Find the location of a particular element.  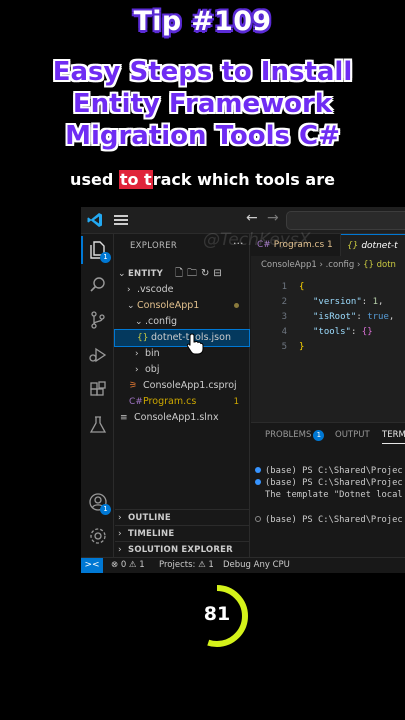

tree-item-obj: › obj is located at coordinates (182, 370).